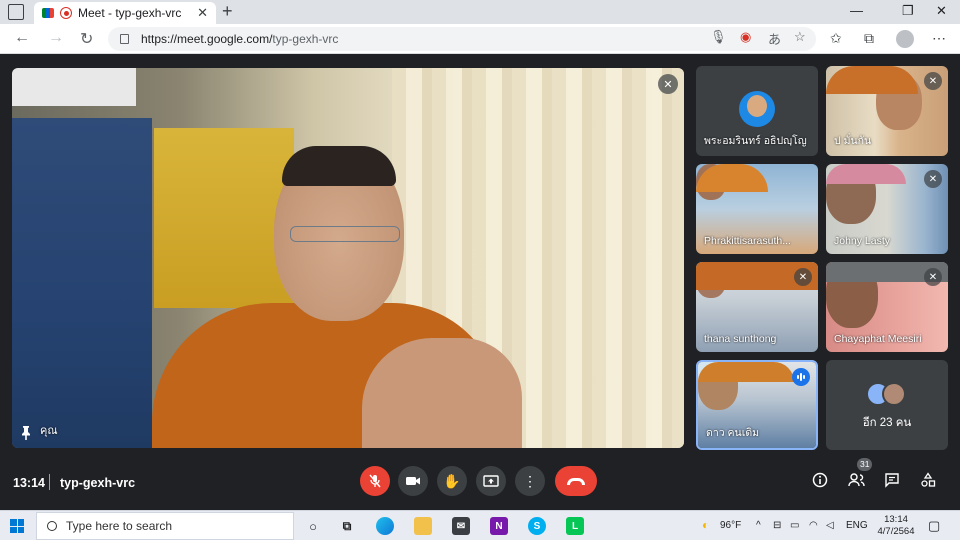  What do you see at coordinates (86, 39) in the screenshot?
I see `reload-icon: ↻` at bounding box center [86, 39].